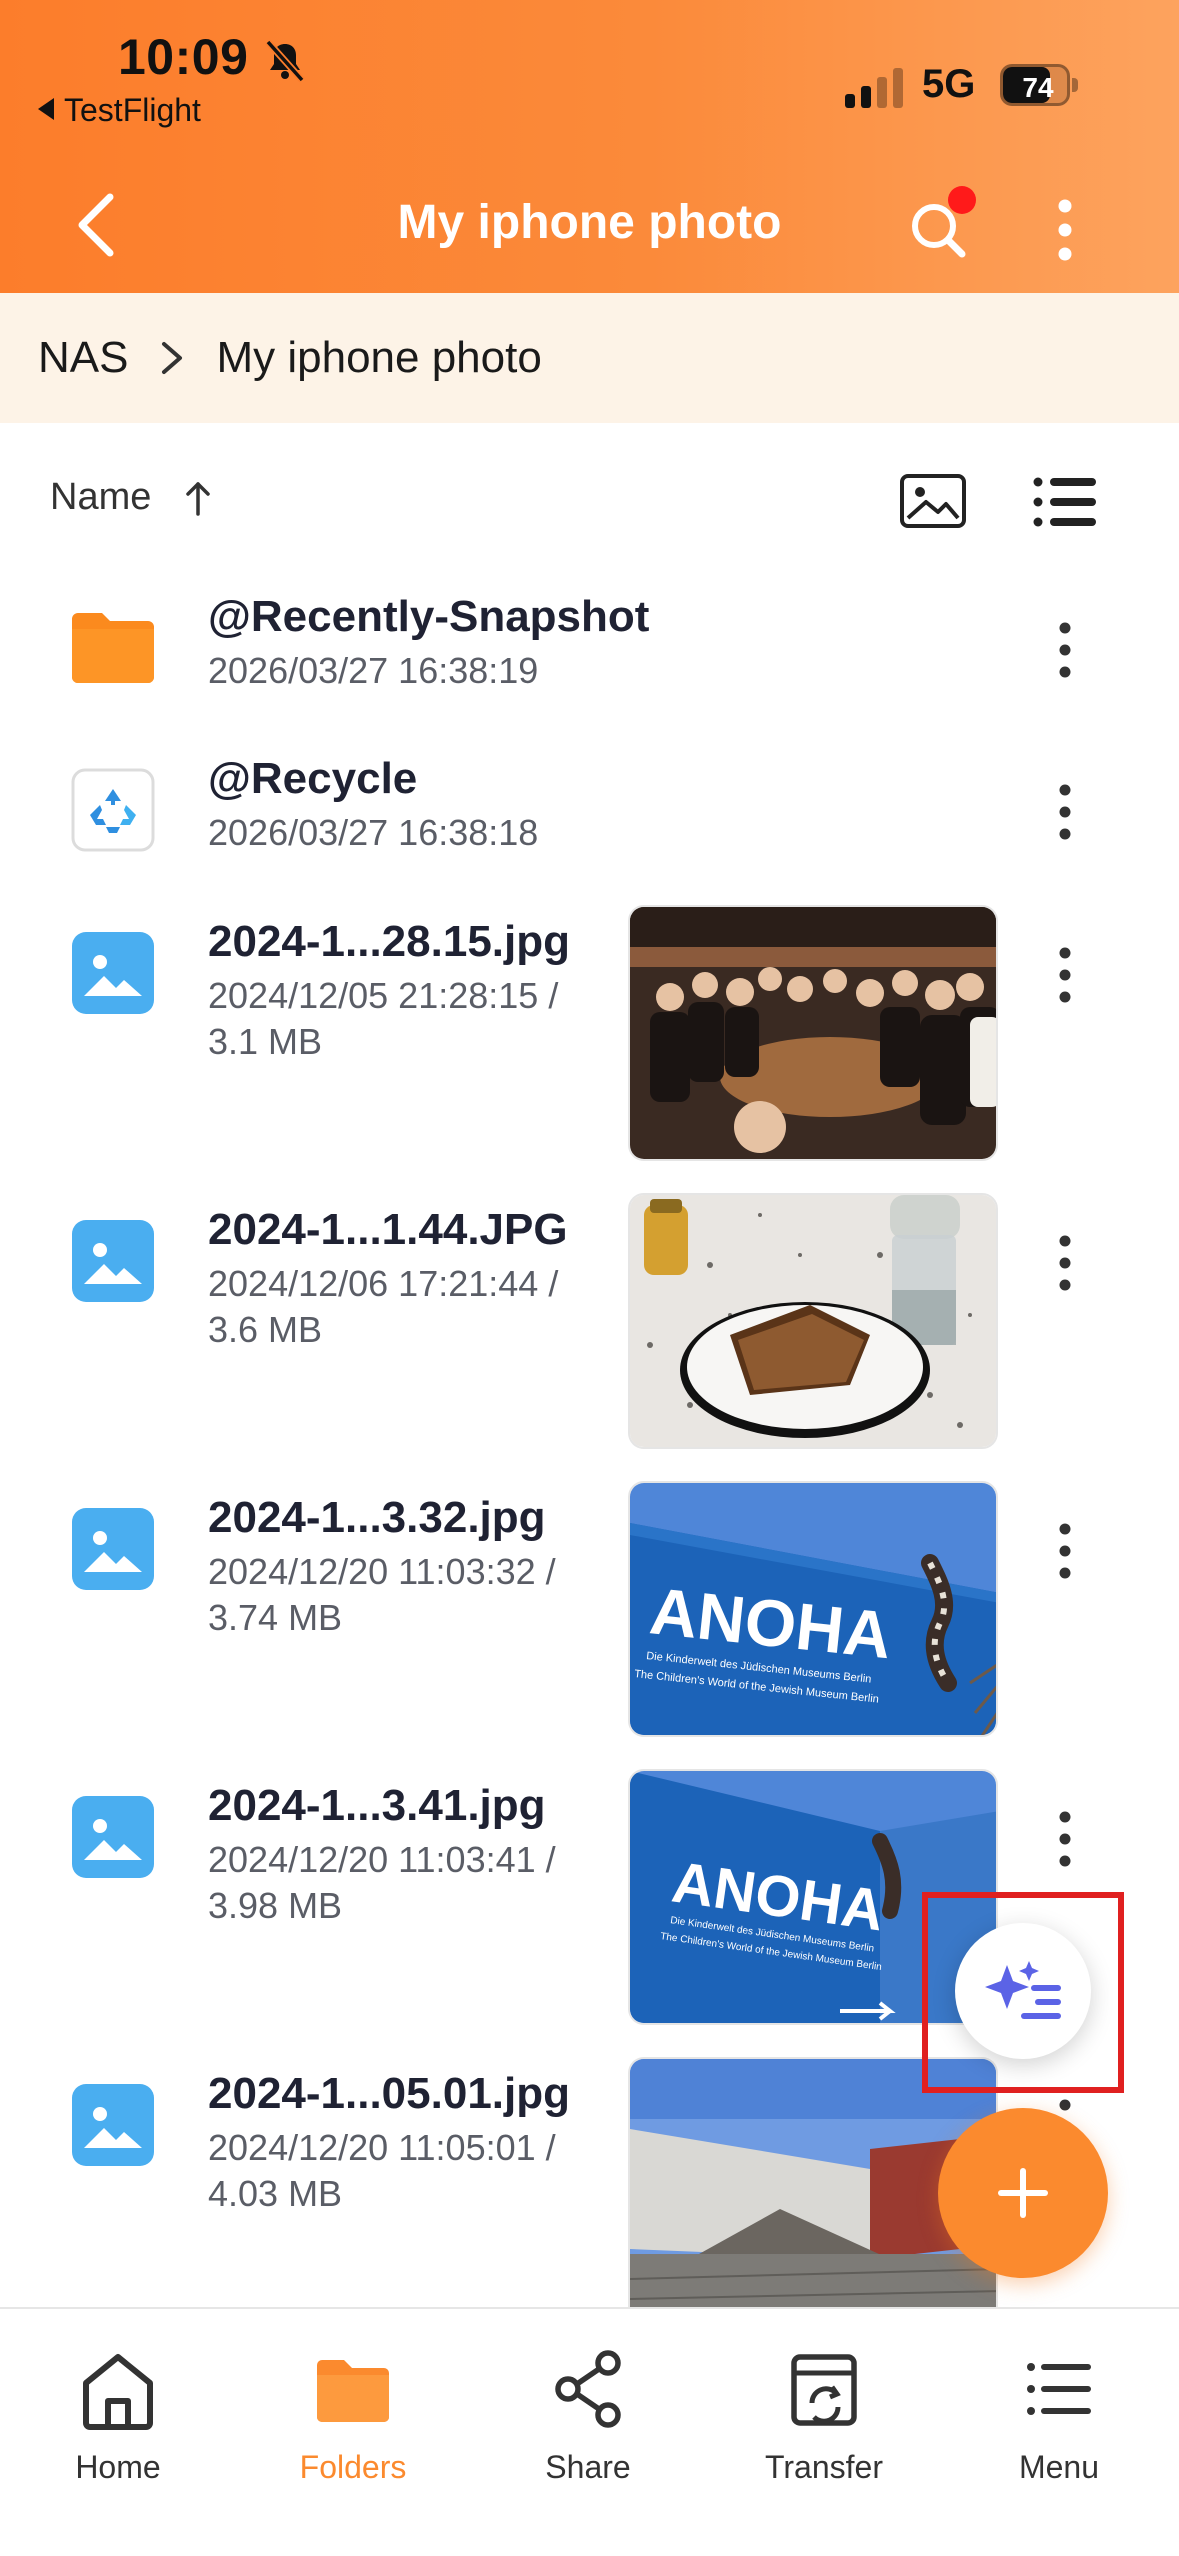 The image size is (1179, 2556). Describe the element at coordinates (353, 2429) in the screenshot. I see `nav-folders: Folders` at that location.